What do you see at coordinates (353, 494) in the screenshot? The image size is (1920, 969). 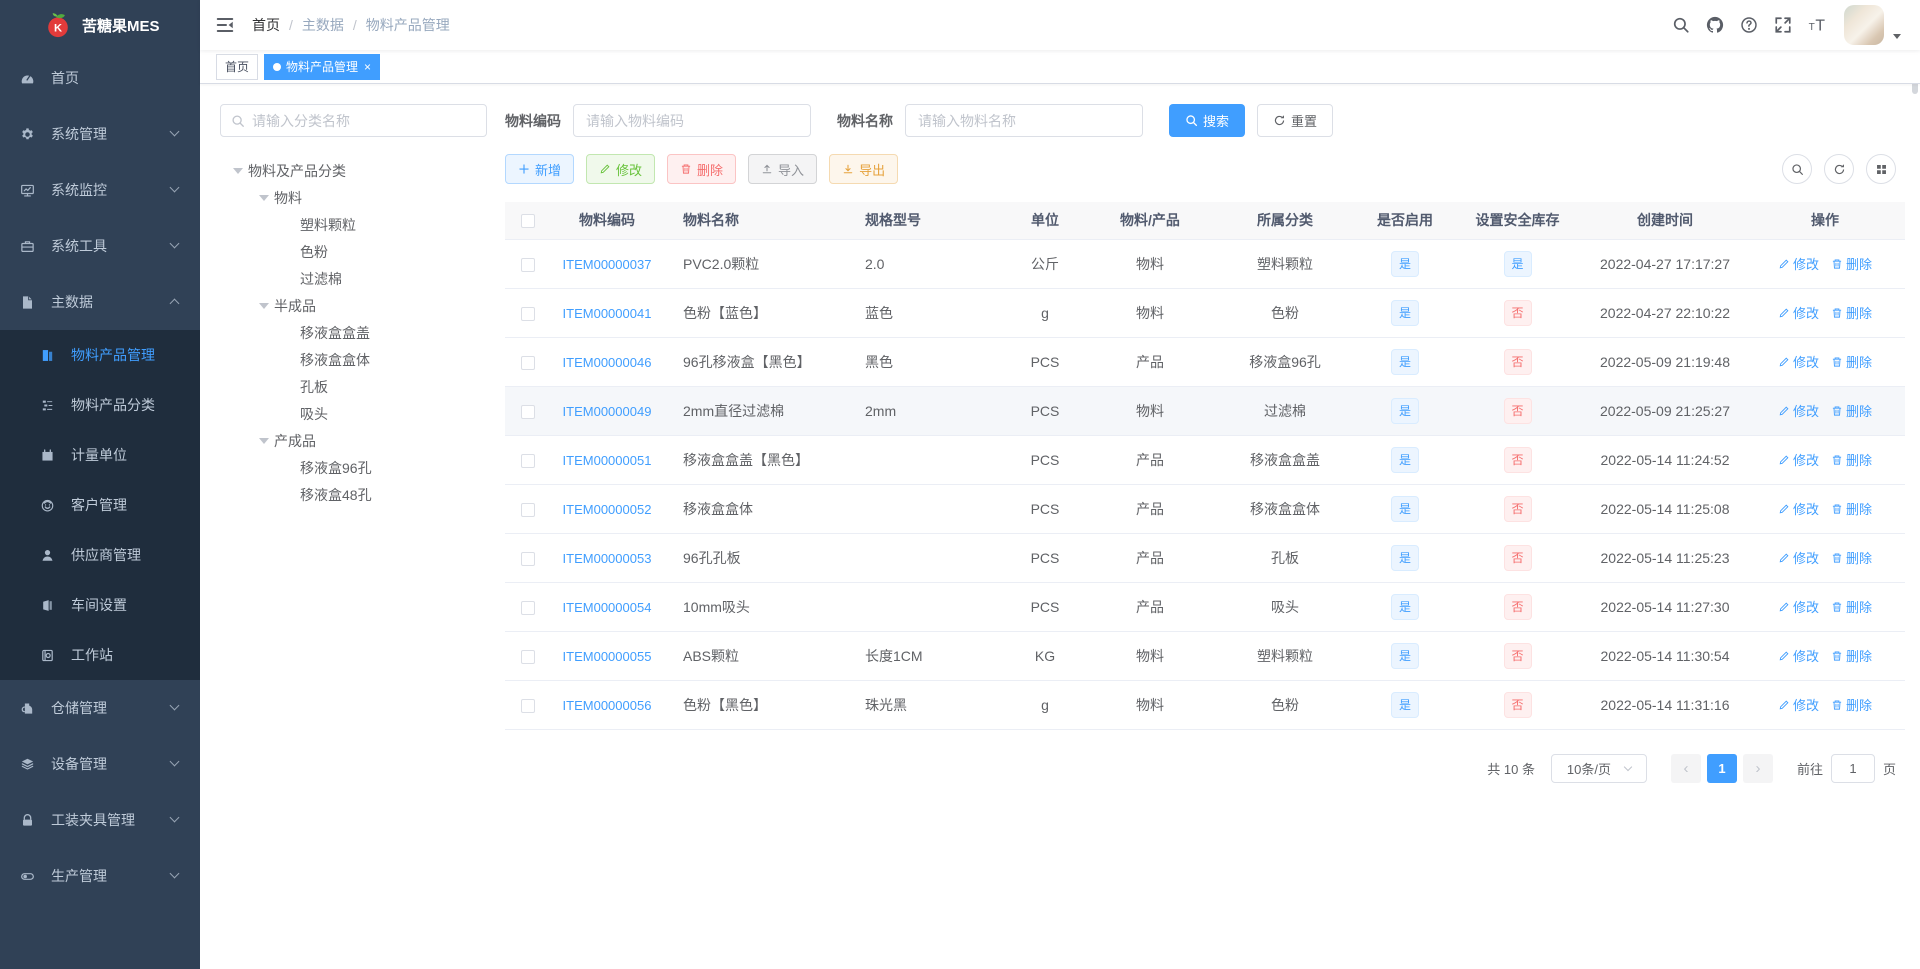 I see `tree-node: 移液盒48孔` at bounding box center [353, 494].